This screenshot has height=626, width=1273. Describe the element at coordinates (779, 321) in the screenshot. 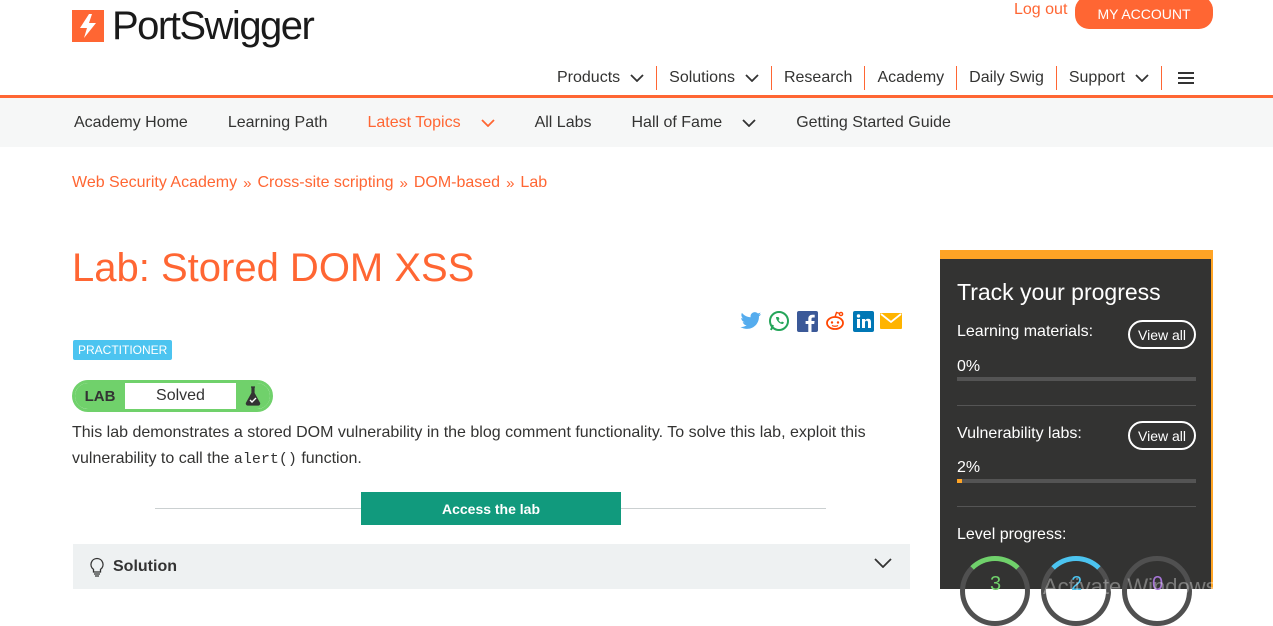

I see `whatsapp-icon` at that location.